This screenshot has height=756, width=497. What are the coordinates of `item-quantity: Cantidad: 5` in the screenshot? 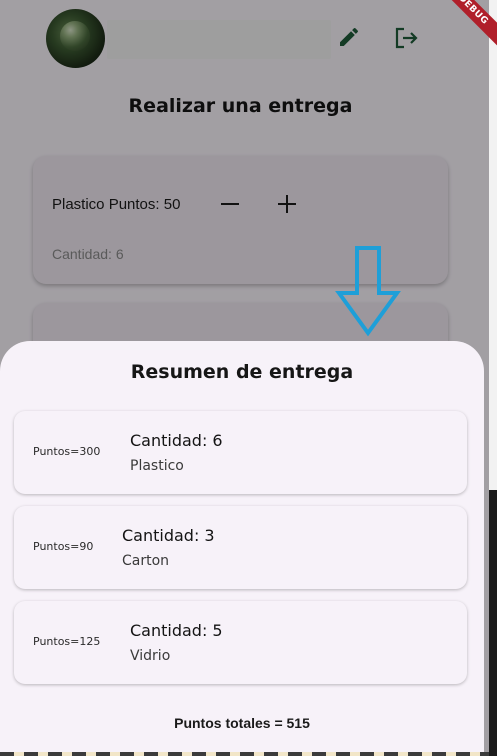 It's located at (176, 630).